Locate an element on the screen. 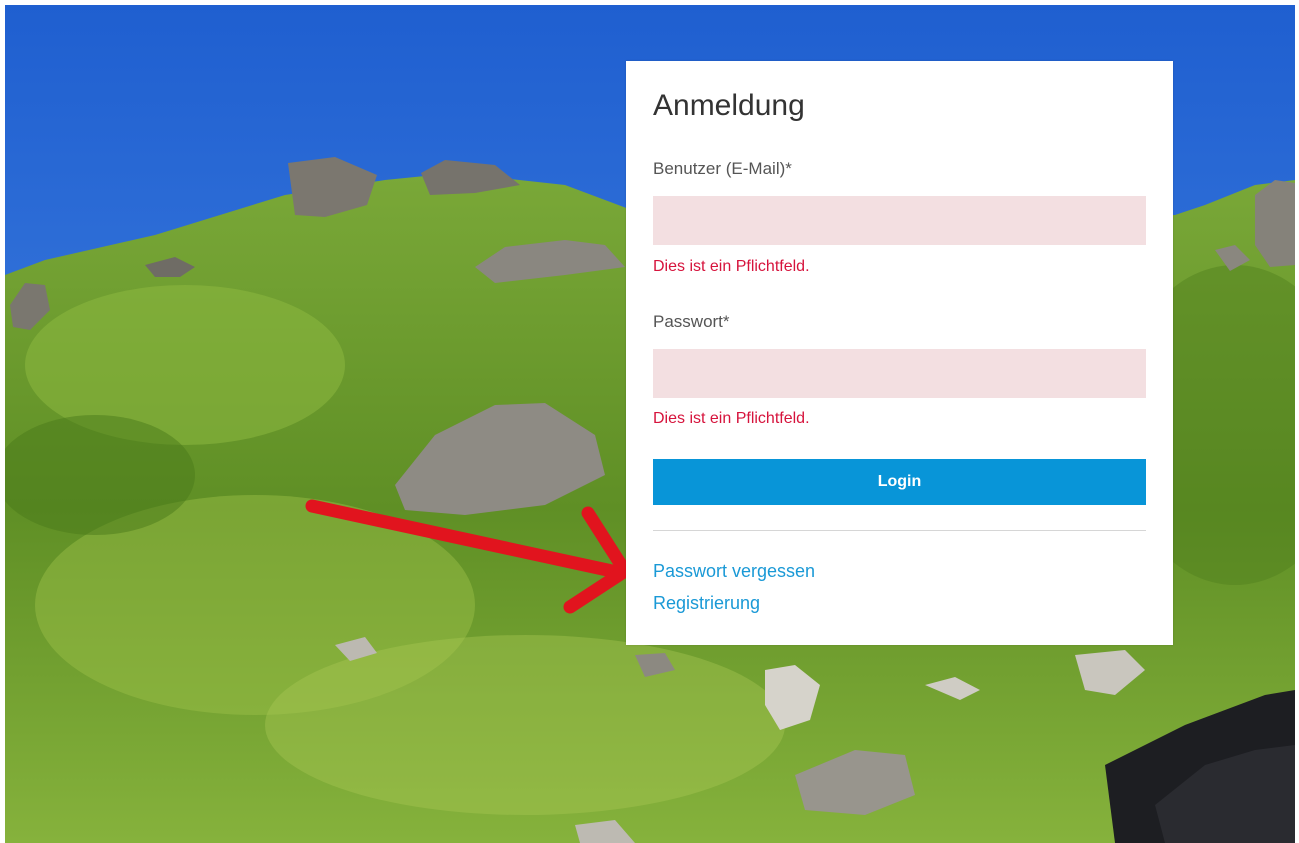 This screenshot has height=843, width=1299. password-field is located at coordinates (899, 373).